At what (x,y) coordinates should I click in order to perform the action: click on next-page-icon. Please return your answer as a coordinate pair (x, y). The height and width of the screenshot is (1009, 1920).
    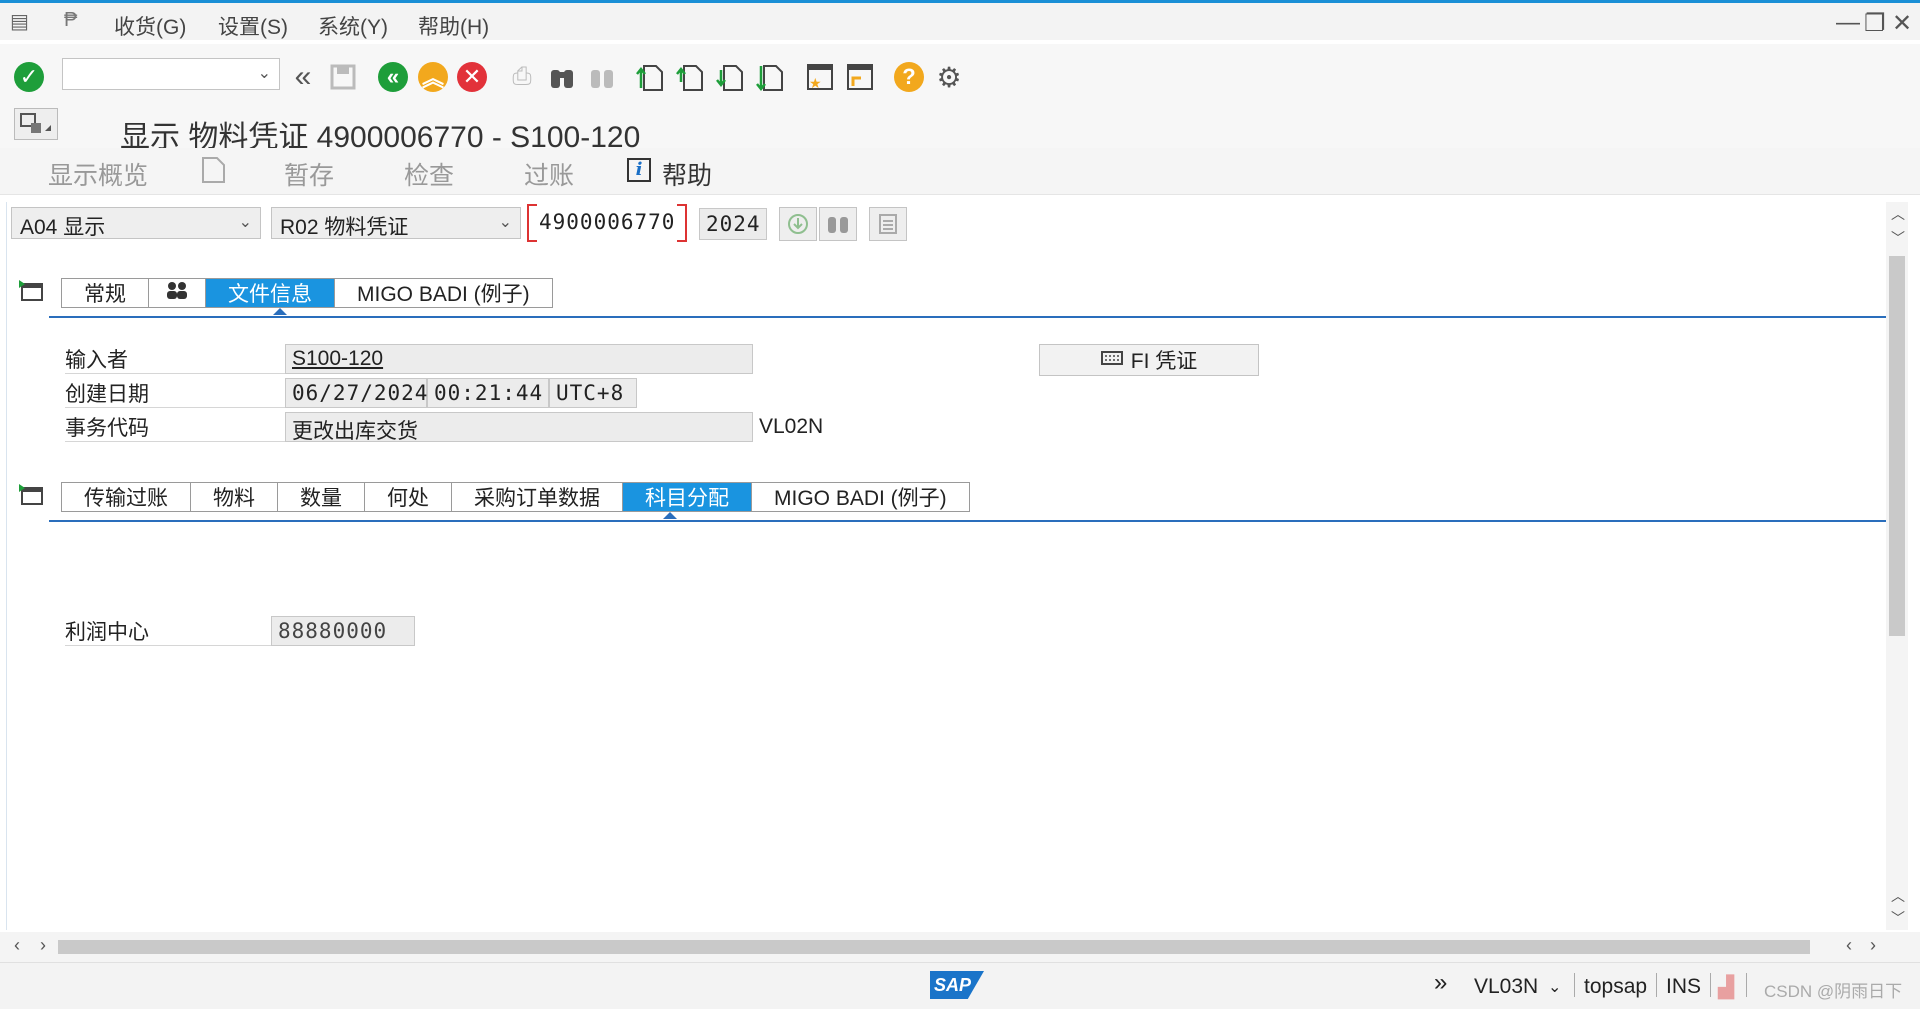
    Looking at the image, I should click on (731, 77).